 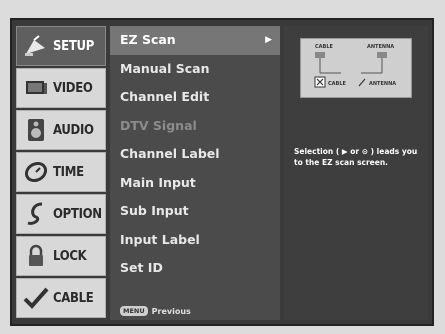 I want to click on diagram-top-cable-label: CABLE, so click(x=324, y=47).